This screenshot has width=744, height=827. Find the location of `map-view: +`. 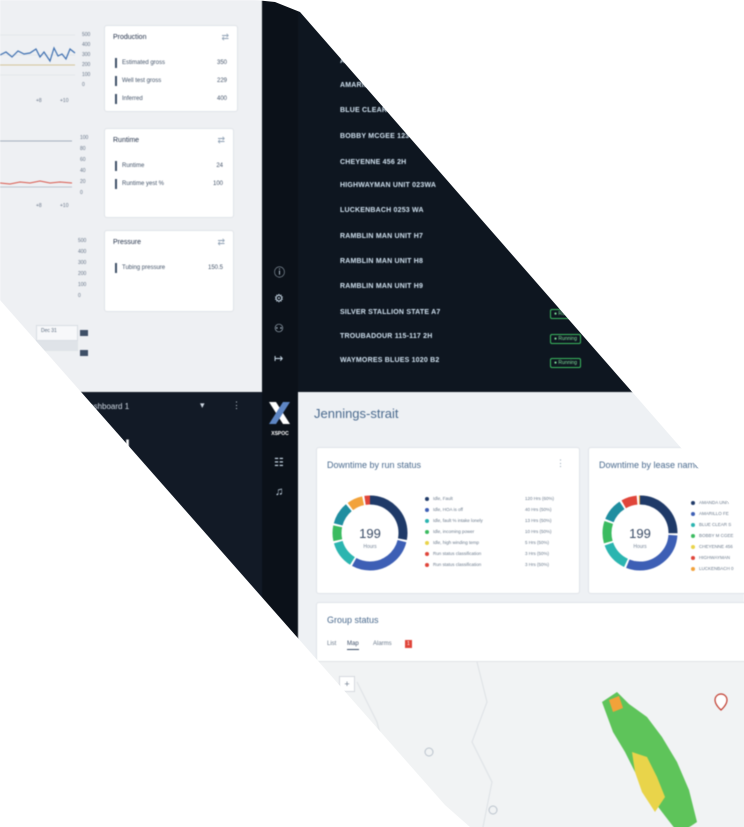

map-view: + is located at coordinates (530, 744).